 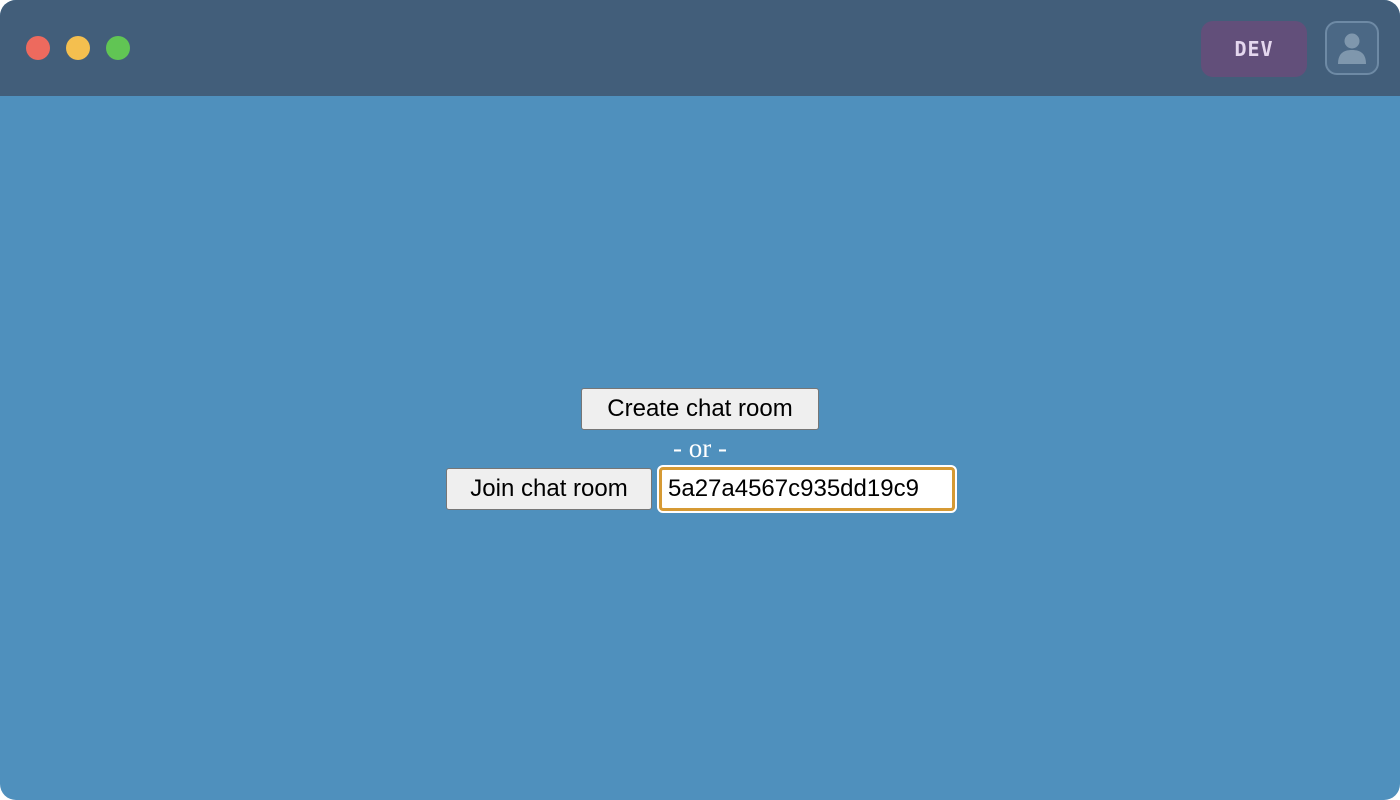 I want to click on profile-button, so click(x=1352, y=48).